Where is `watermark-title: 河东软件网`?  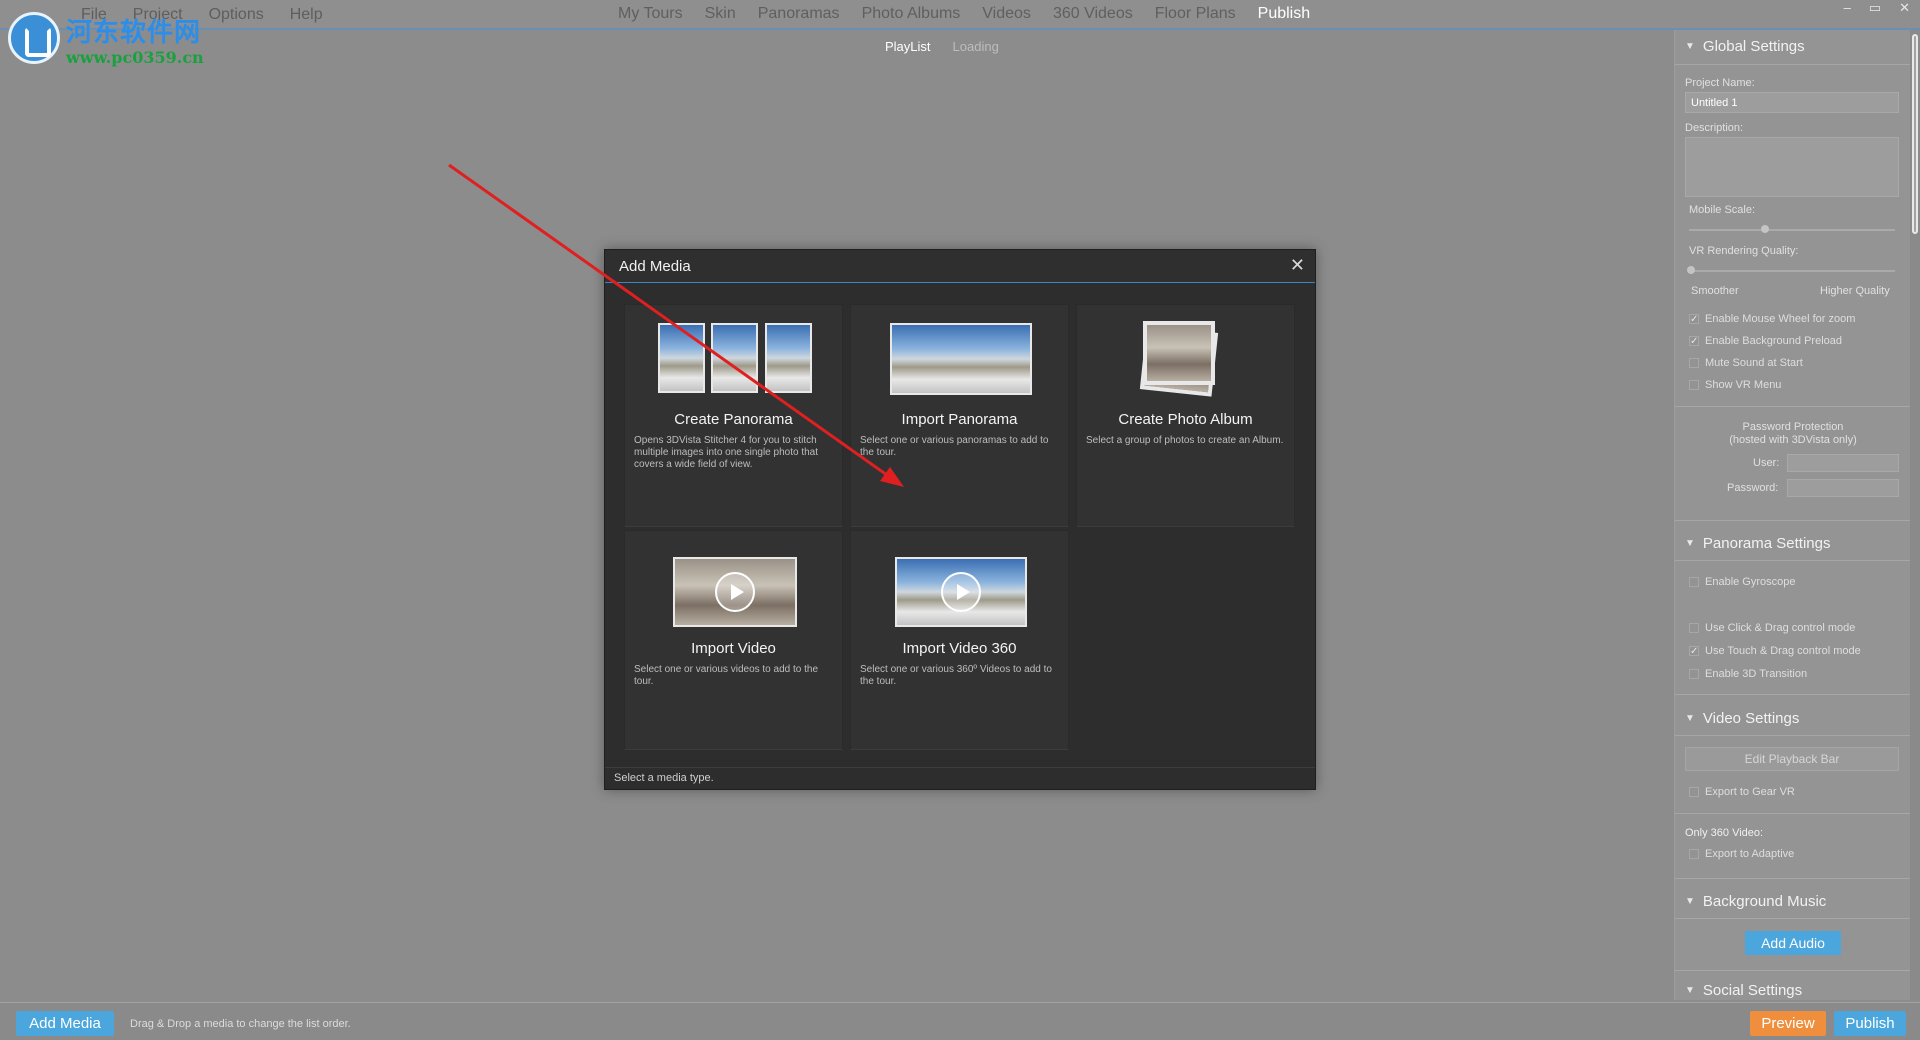 watermark-title: 河东软件网 is located at coordinates (134, 33).